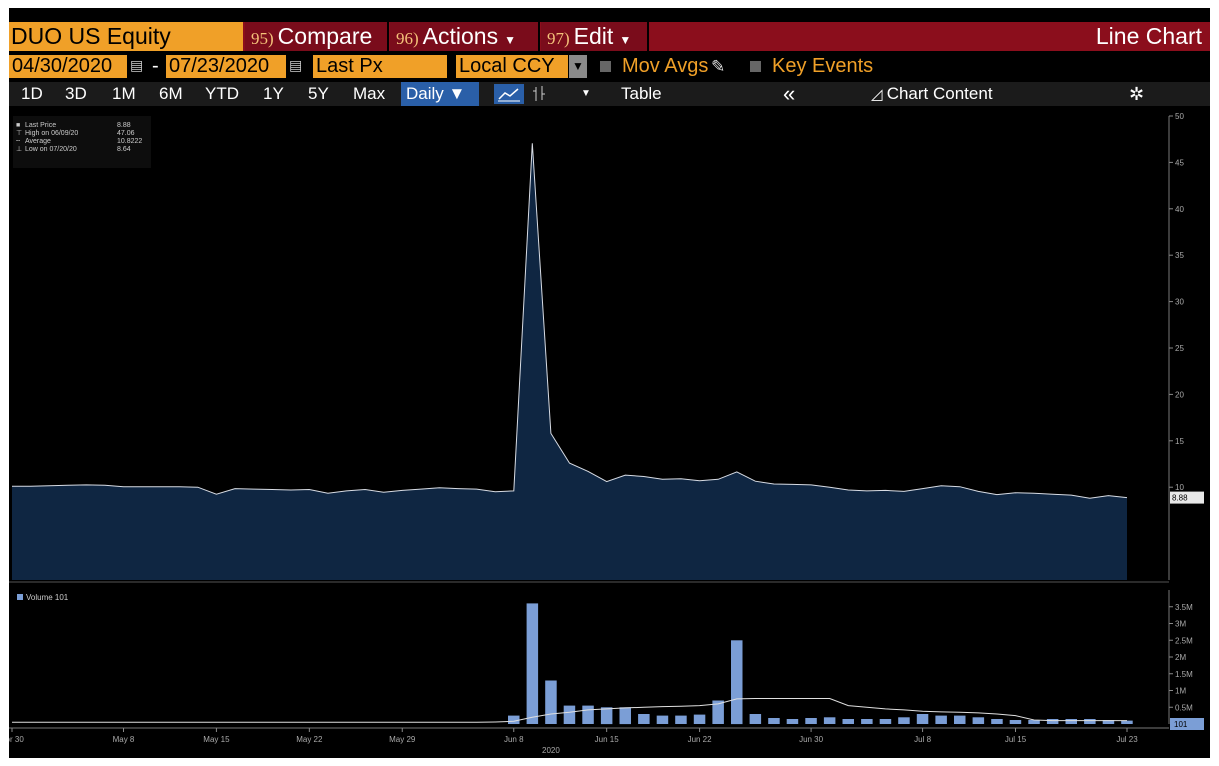 Image resolution: width=1219 pixels, height=766 pixels. I want to click on x-tick-label: Jul 15, so click(1016, 739).